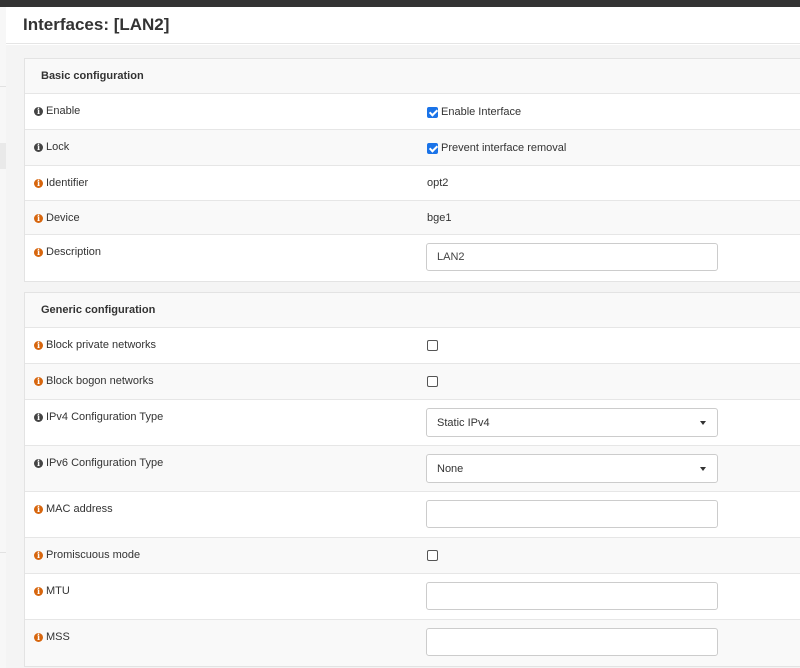 This screenshot has height=668, width=800. What do you see at coordinates (93, 555) in the screenshot?
I see `promiscuous-label: Promiscuous mode` at bounding box center [93, 555].